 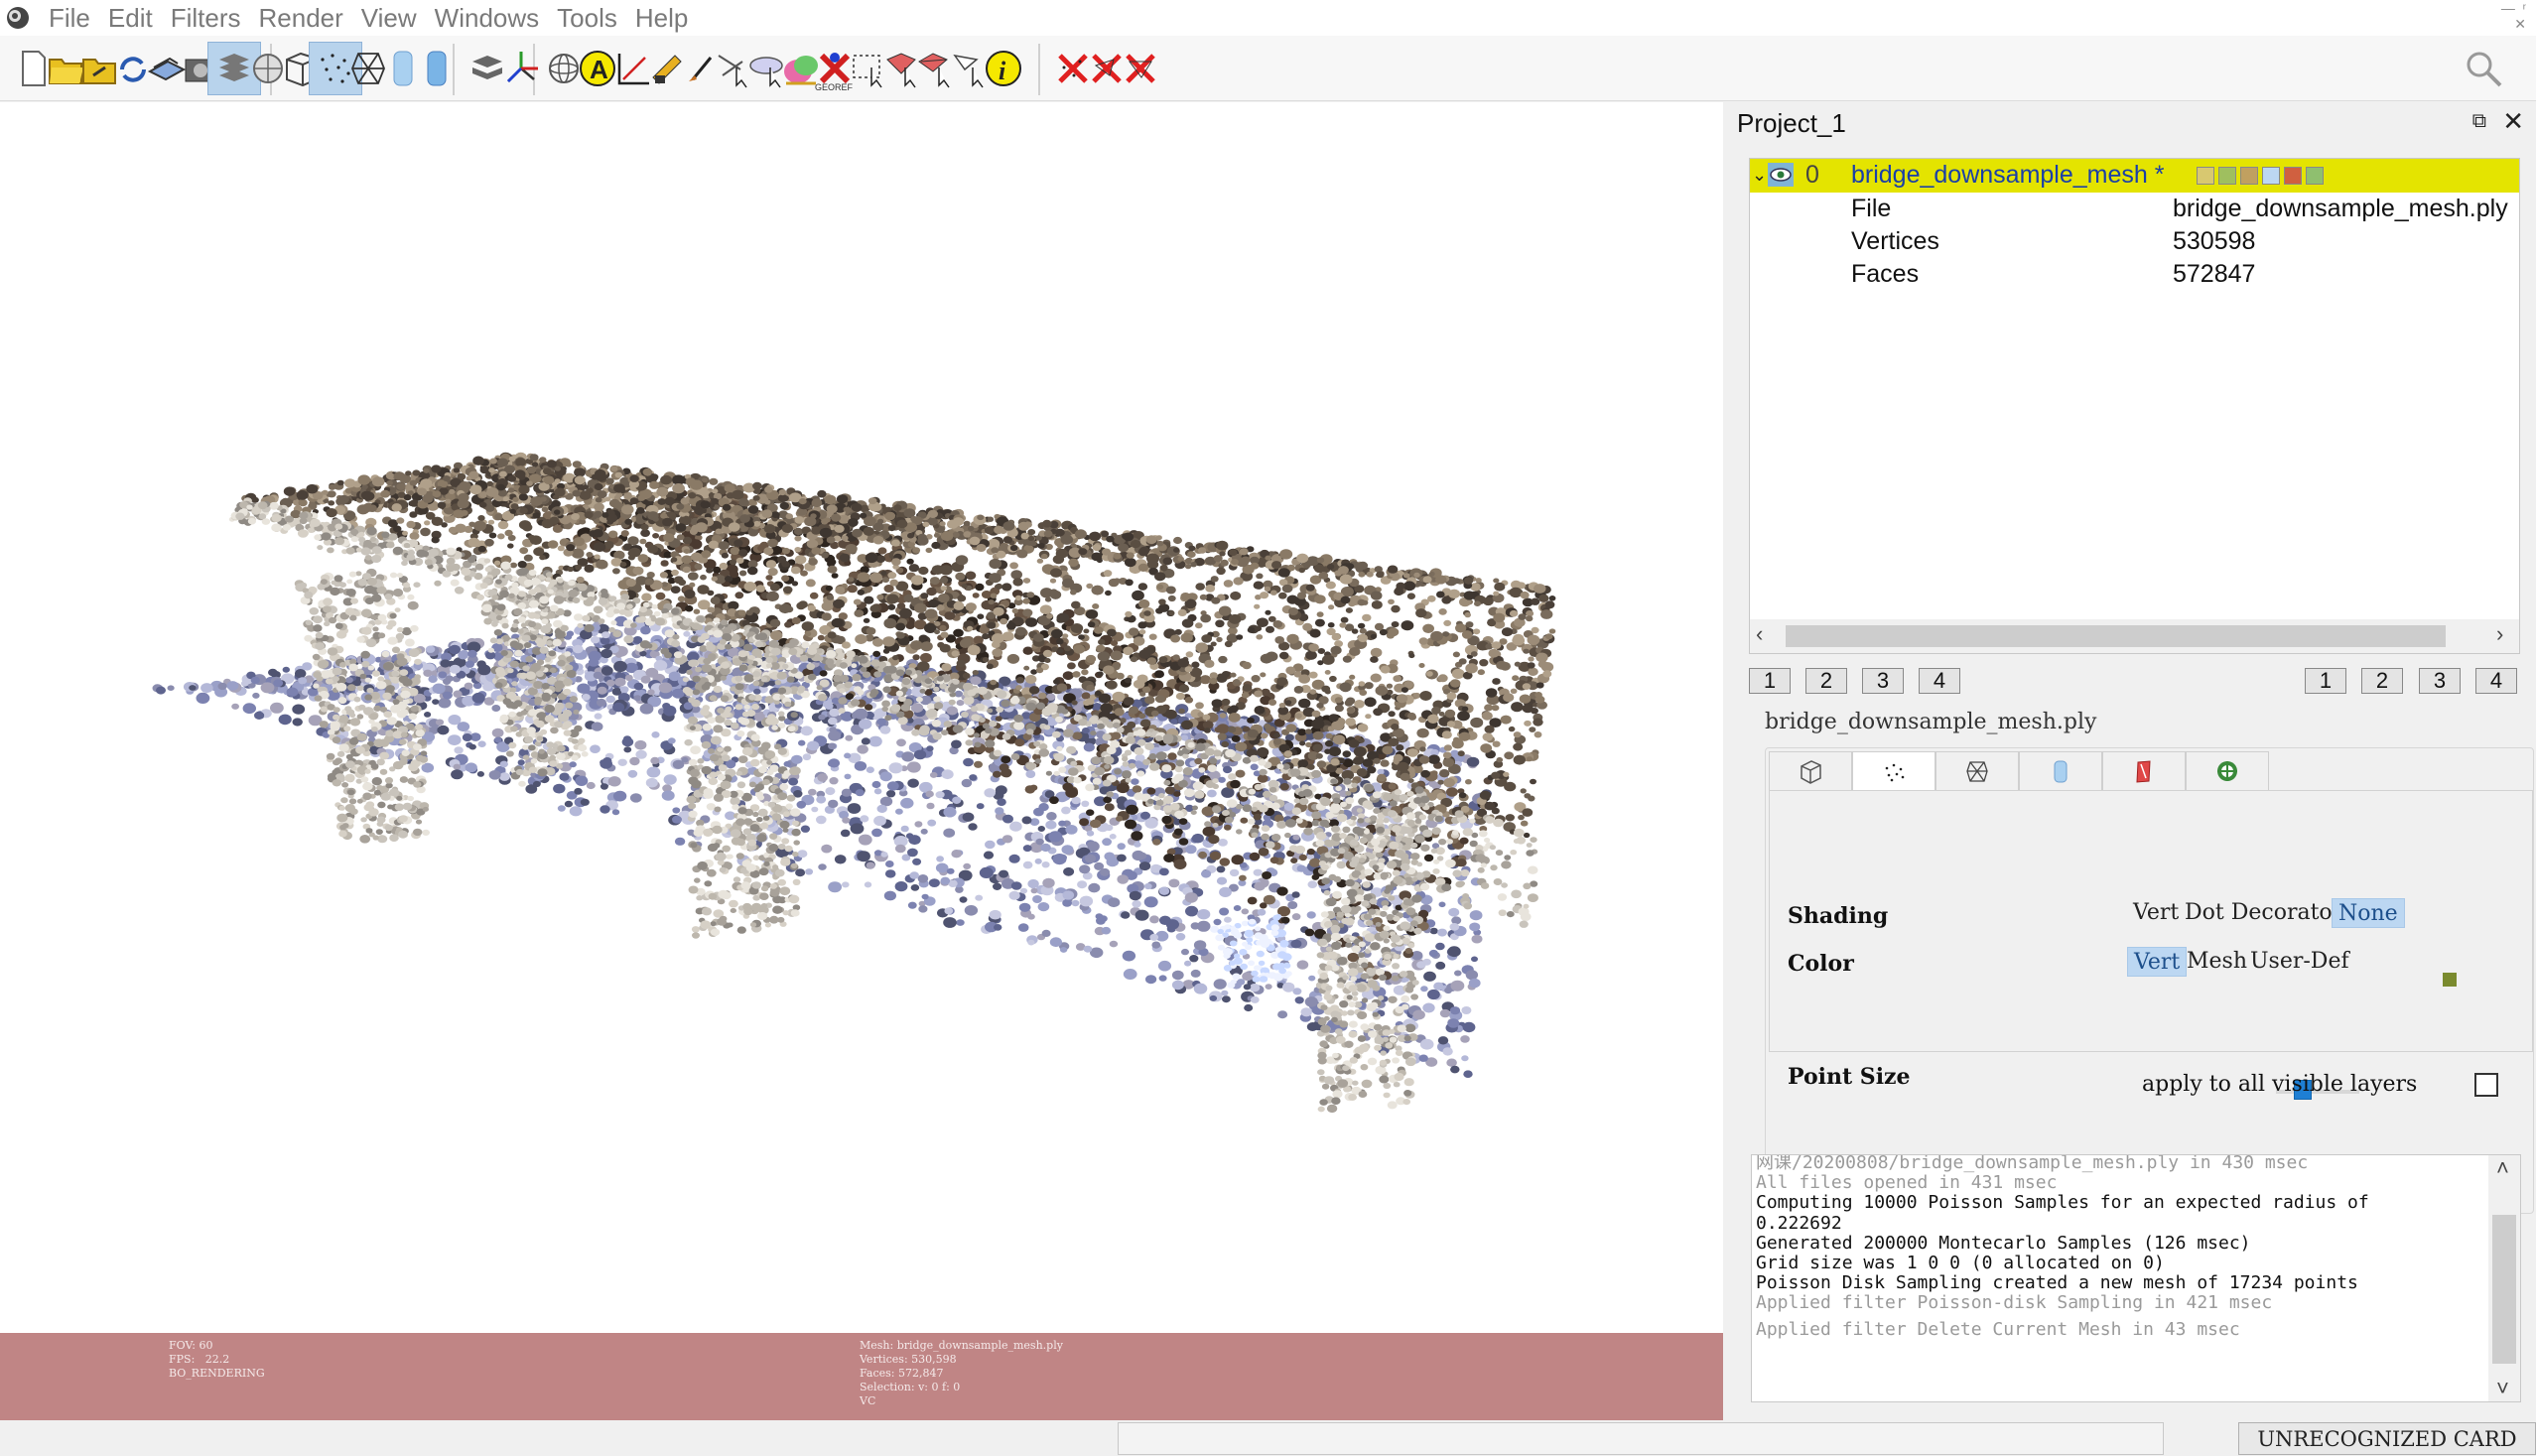 I want to click on delete-selection-icon, so click(x=1140, y=68).